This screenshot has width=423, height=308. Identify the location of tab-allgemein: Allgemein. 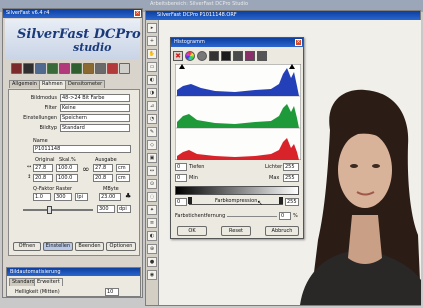
(24, 84).